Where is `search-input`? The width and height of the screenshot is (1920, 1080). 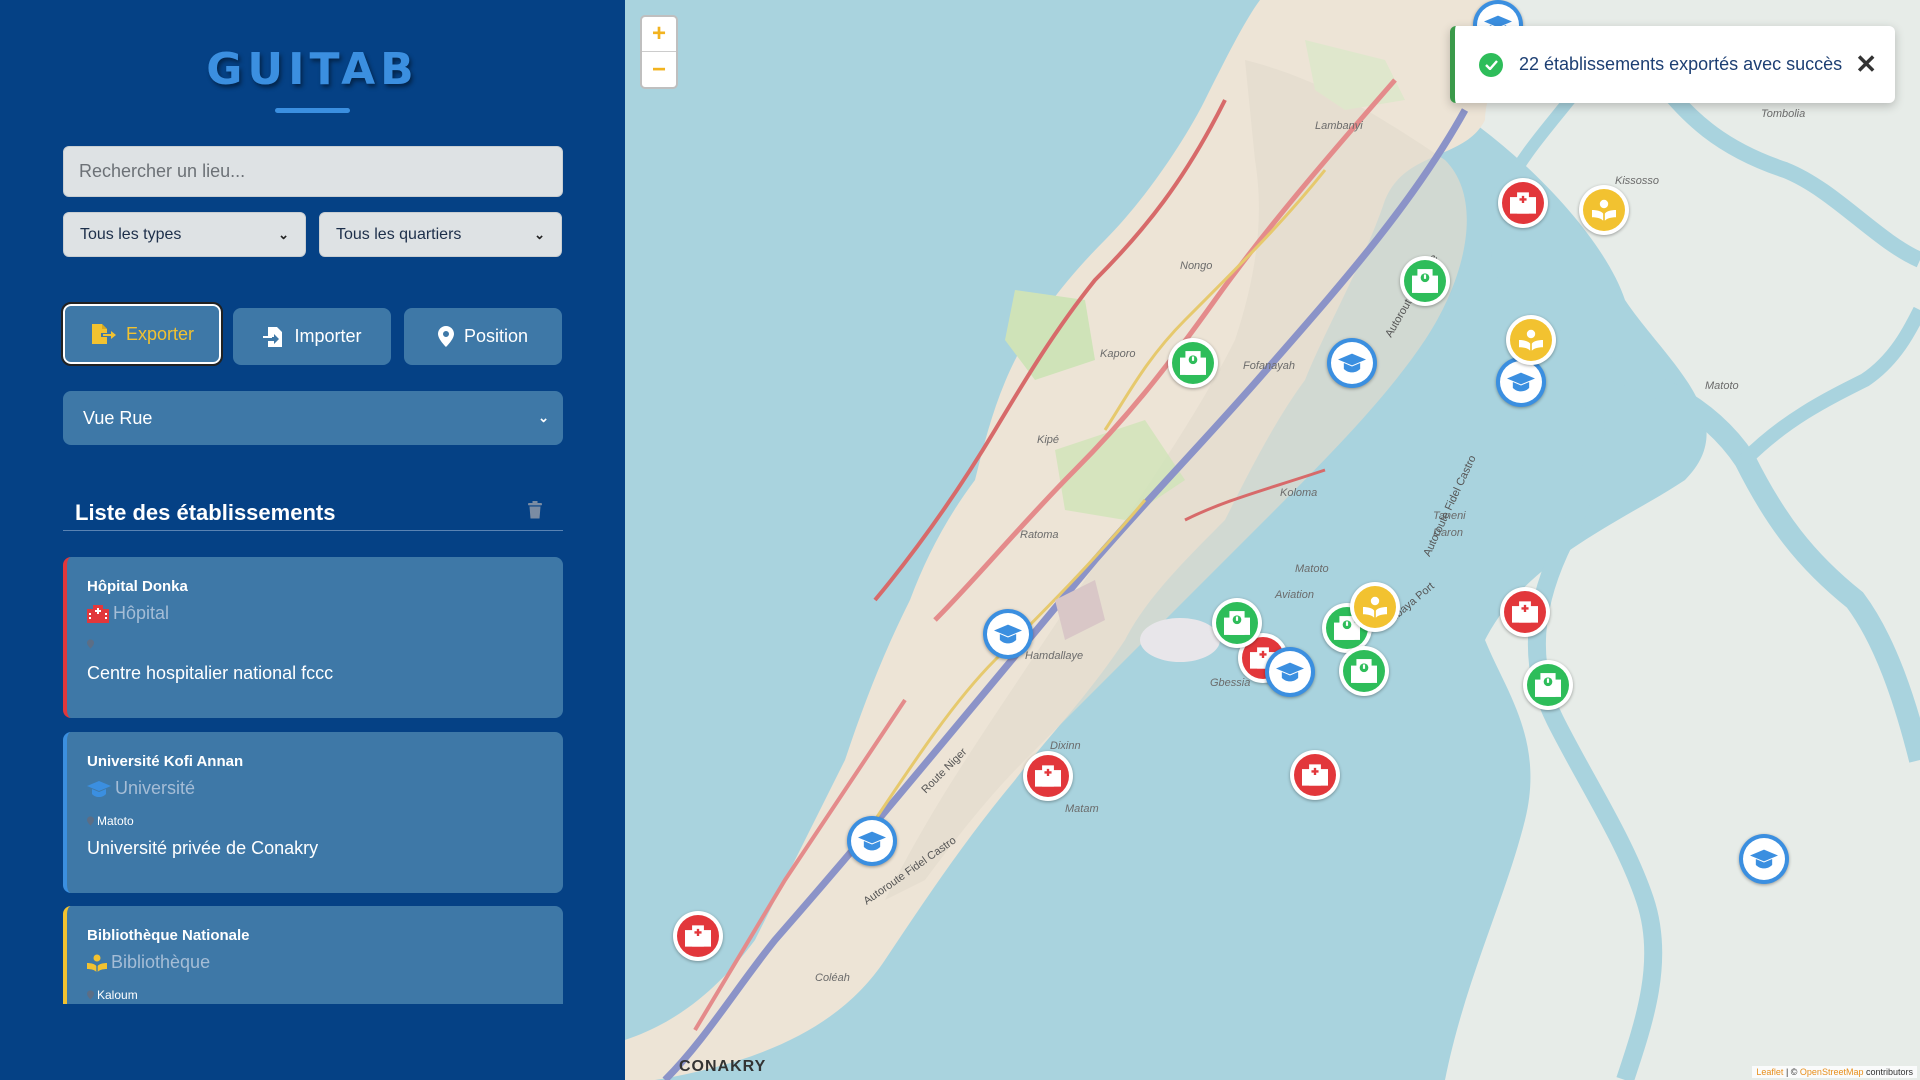 search-input is located at coordinates (313, 171).